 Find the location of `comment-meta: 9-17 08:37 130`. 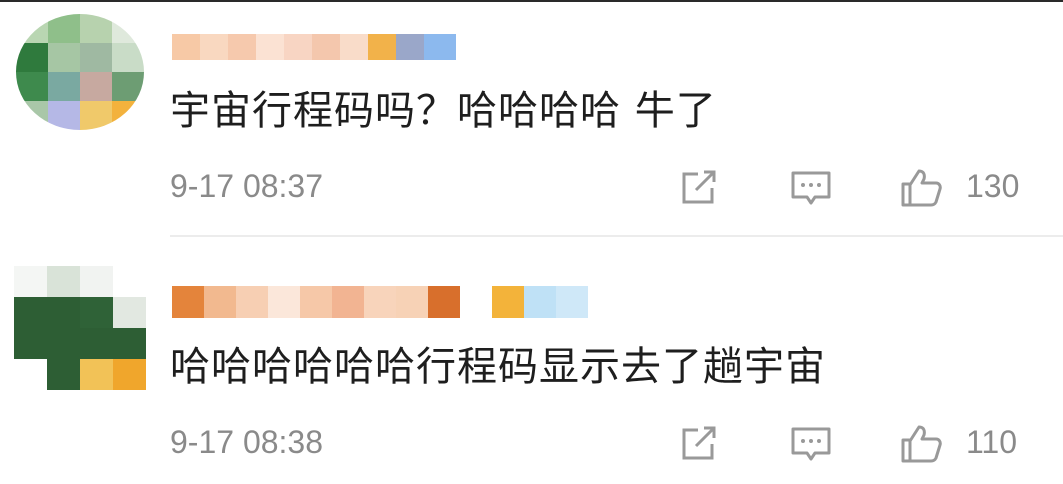

comment-meta: 9-17 08:37 130 is located at coordinates (600, 188).